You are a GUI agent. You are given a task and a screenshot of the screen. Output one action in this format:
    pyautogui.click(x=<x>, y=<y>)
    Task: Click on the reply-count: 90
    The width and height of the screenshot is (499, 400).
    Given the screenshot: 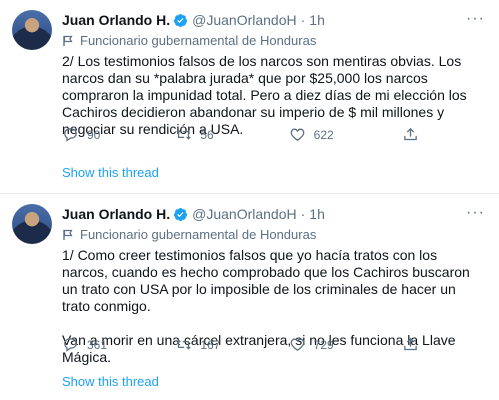 What is the action you would take?
    pyautogui.click(x=94, y=134)
    